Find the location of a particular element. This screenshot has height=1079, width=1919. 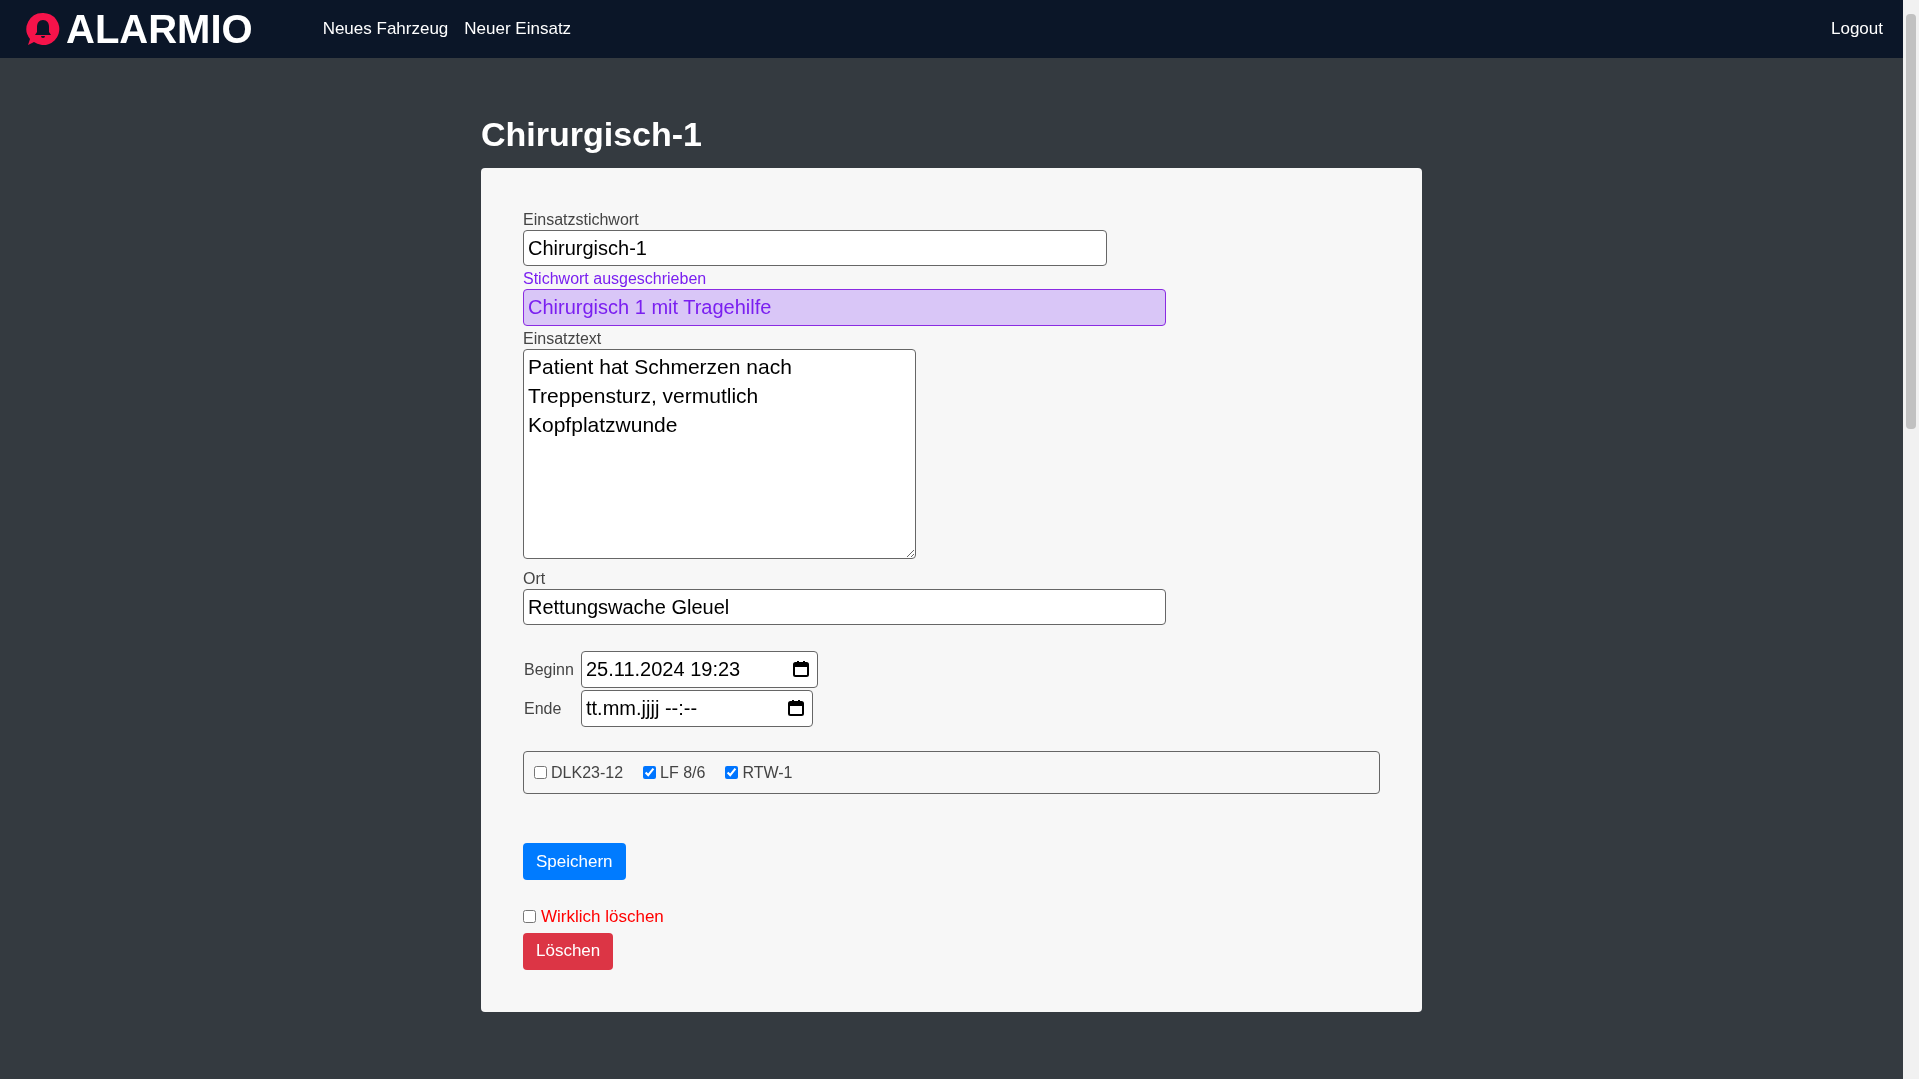

field-label: Ende is located at coordinates (543, 708).